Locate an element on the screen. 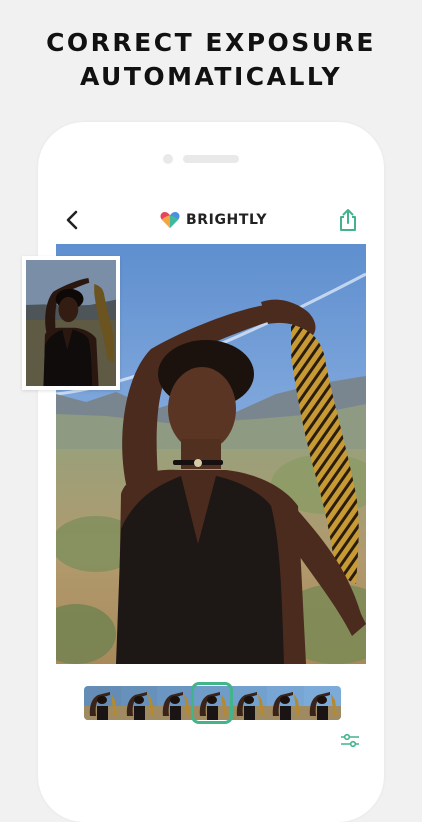 This screenshot has width=422, height=822. adjust-button is located at coordinates (350, 741).